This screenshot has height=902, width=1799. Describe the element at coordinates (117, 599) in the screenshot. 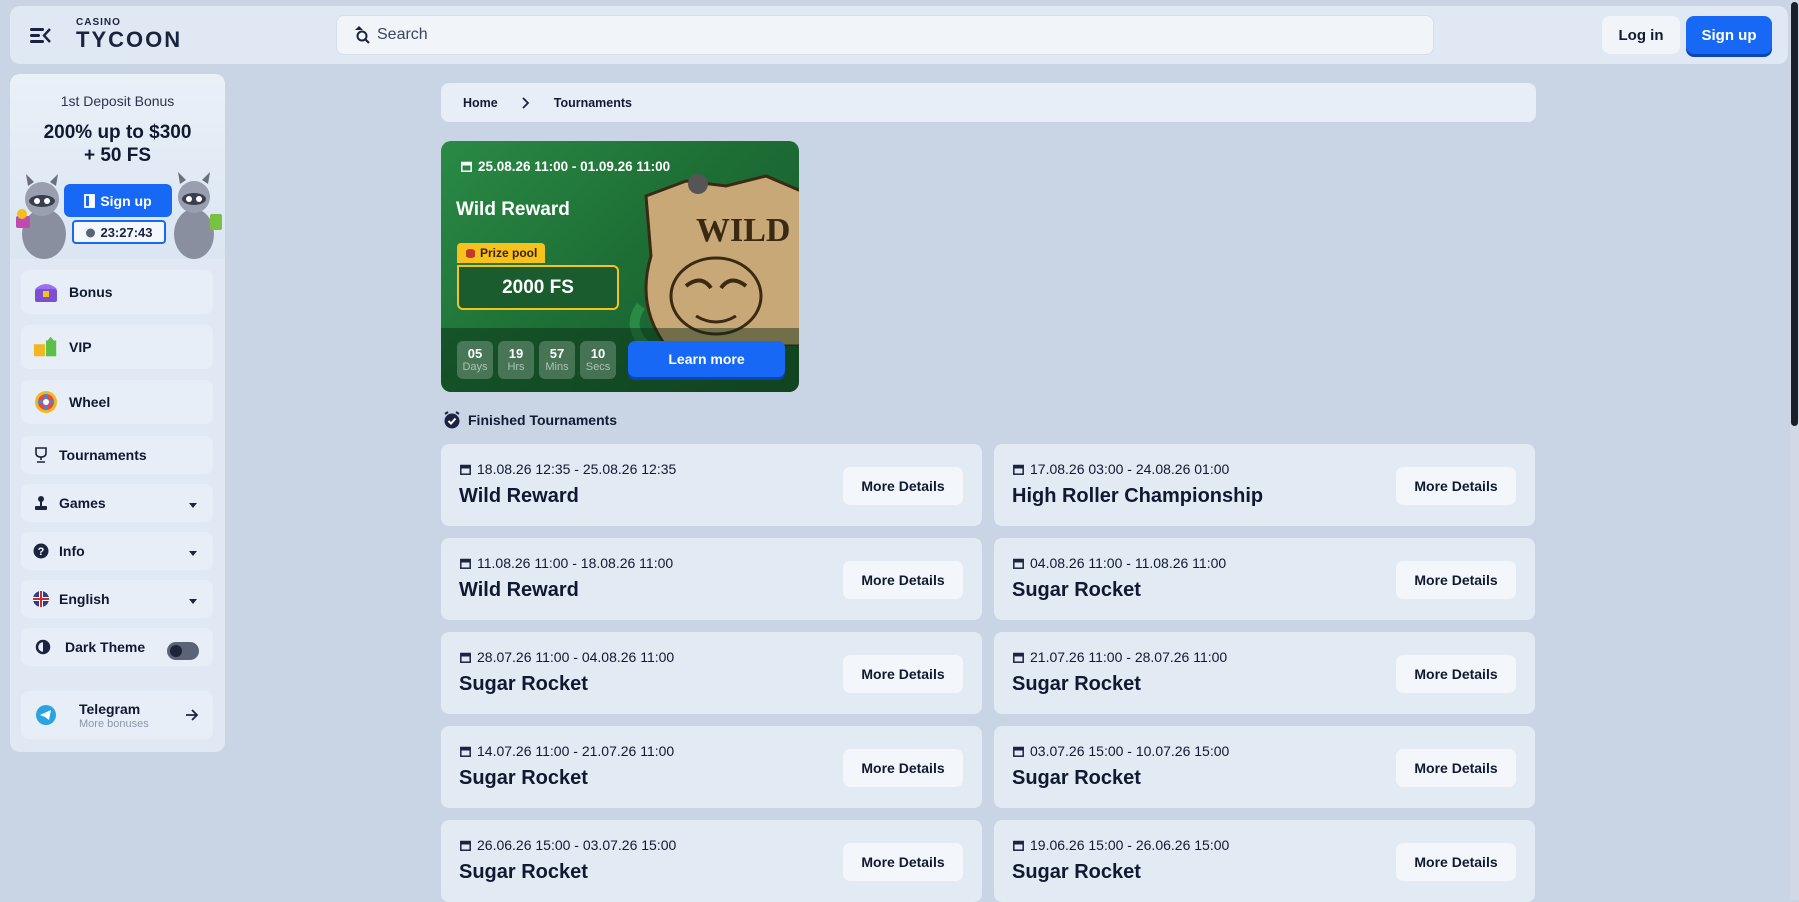

I see `sidebar-item-language: English` at that location.